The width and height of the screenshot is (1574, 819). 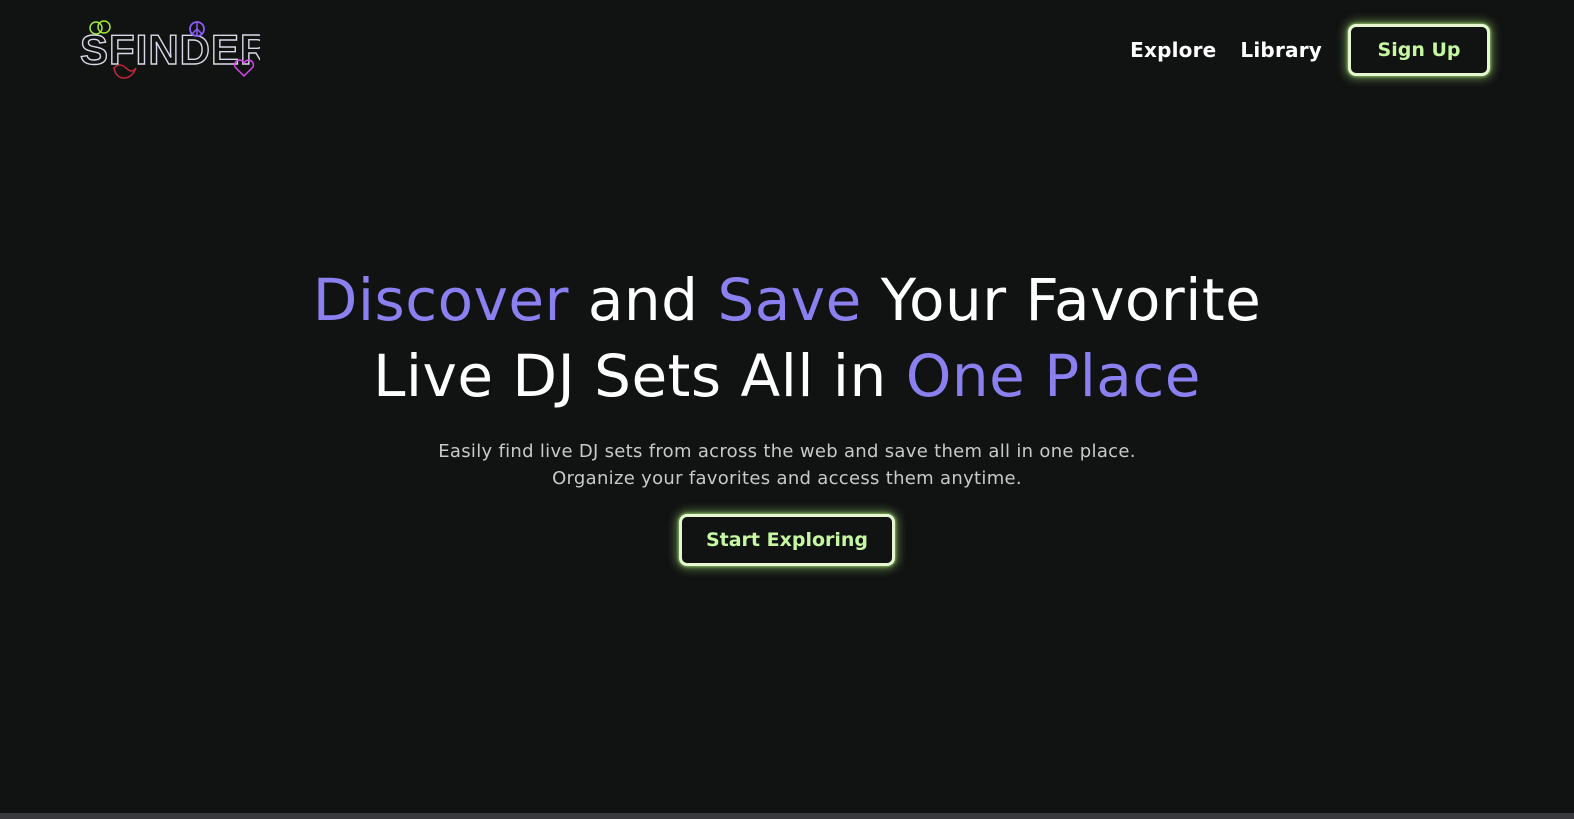 I want to click on nav-library-link: Library, so click(x=1281, y=50).